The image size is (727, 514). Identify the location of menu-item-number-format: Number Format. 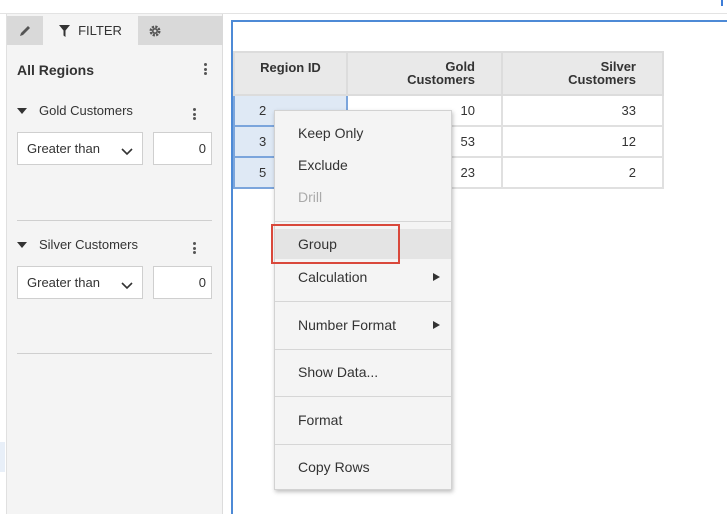
(363, 325).